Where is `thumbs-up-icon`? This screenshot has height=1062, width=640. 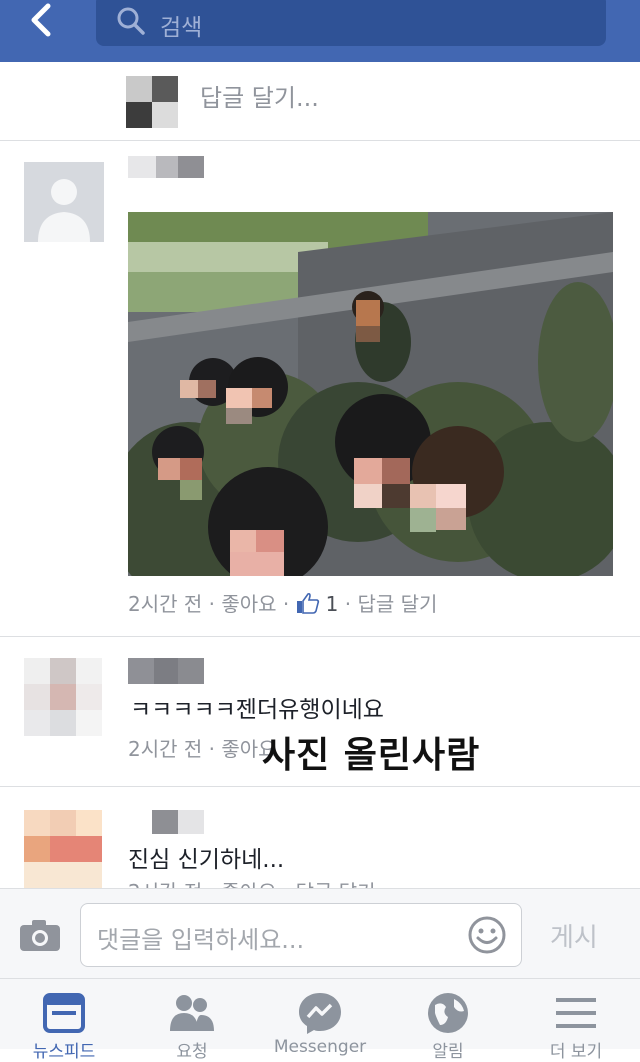 thumbs-up-icon is located at coordinates (307, 603).